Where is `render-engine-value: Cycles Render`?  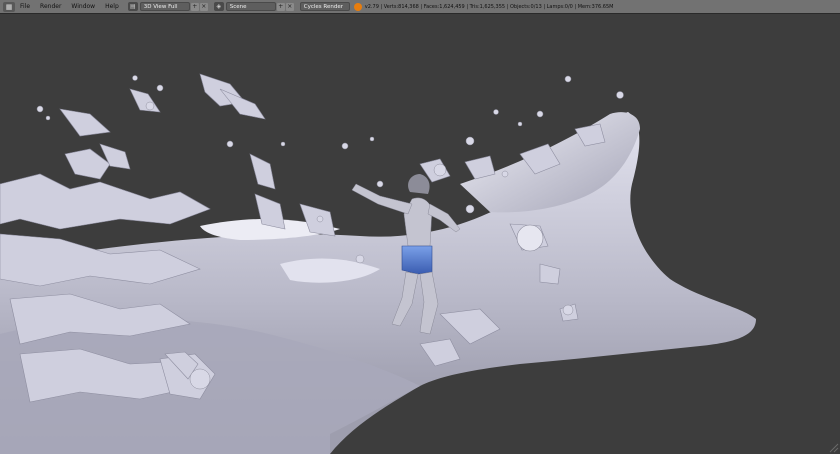 render-engine-value: Cycles Render is located at coordinates (323, 6).